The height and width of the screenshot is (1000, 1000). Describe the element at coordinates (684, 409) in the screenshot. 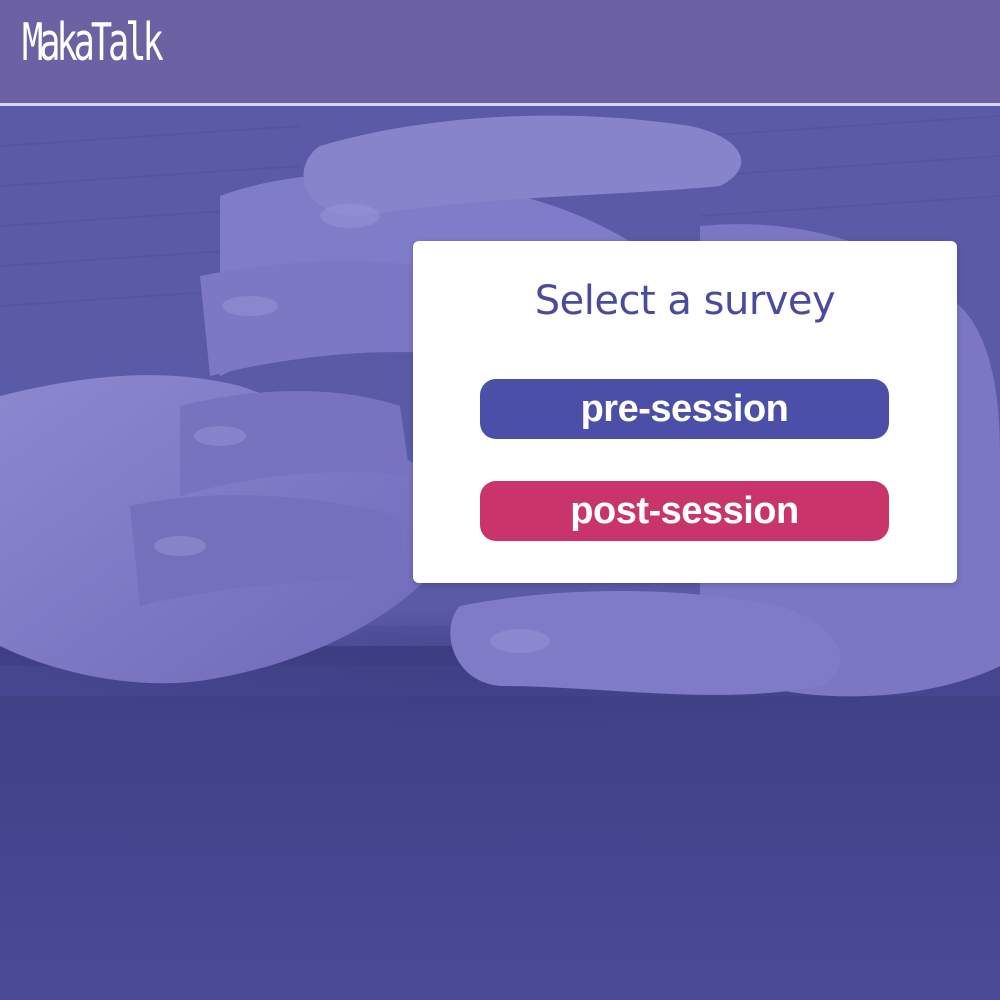

I see `pre-session-button: pre-session` at that location.